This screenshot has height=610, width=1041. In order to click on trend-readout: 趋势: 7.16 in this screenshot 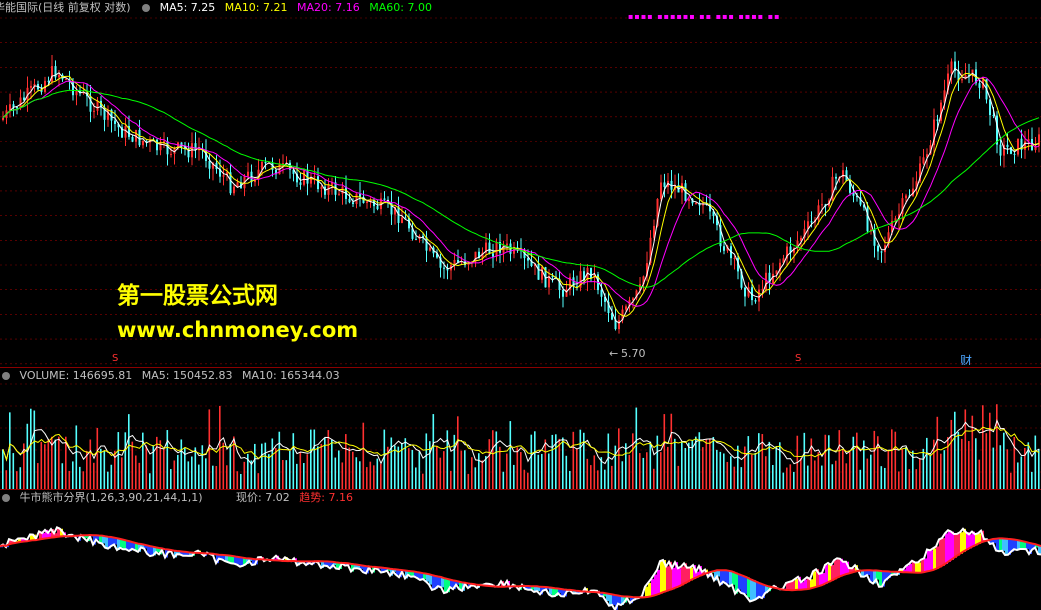, I will do `click(326, 497)`.